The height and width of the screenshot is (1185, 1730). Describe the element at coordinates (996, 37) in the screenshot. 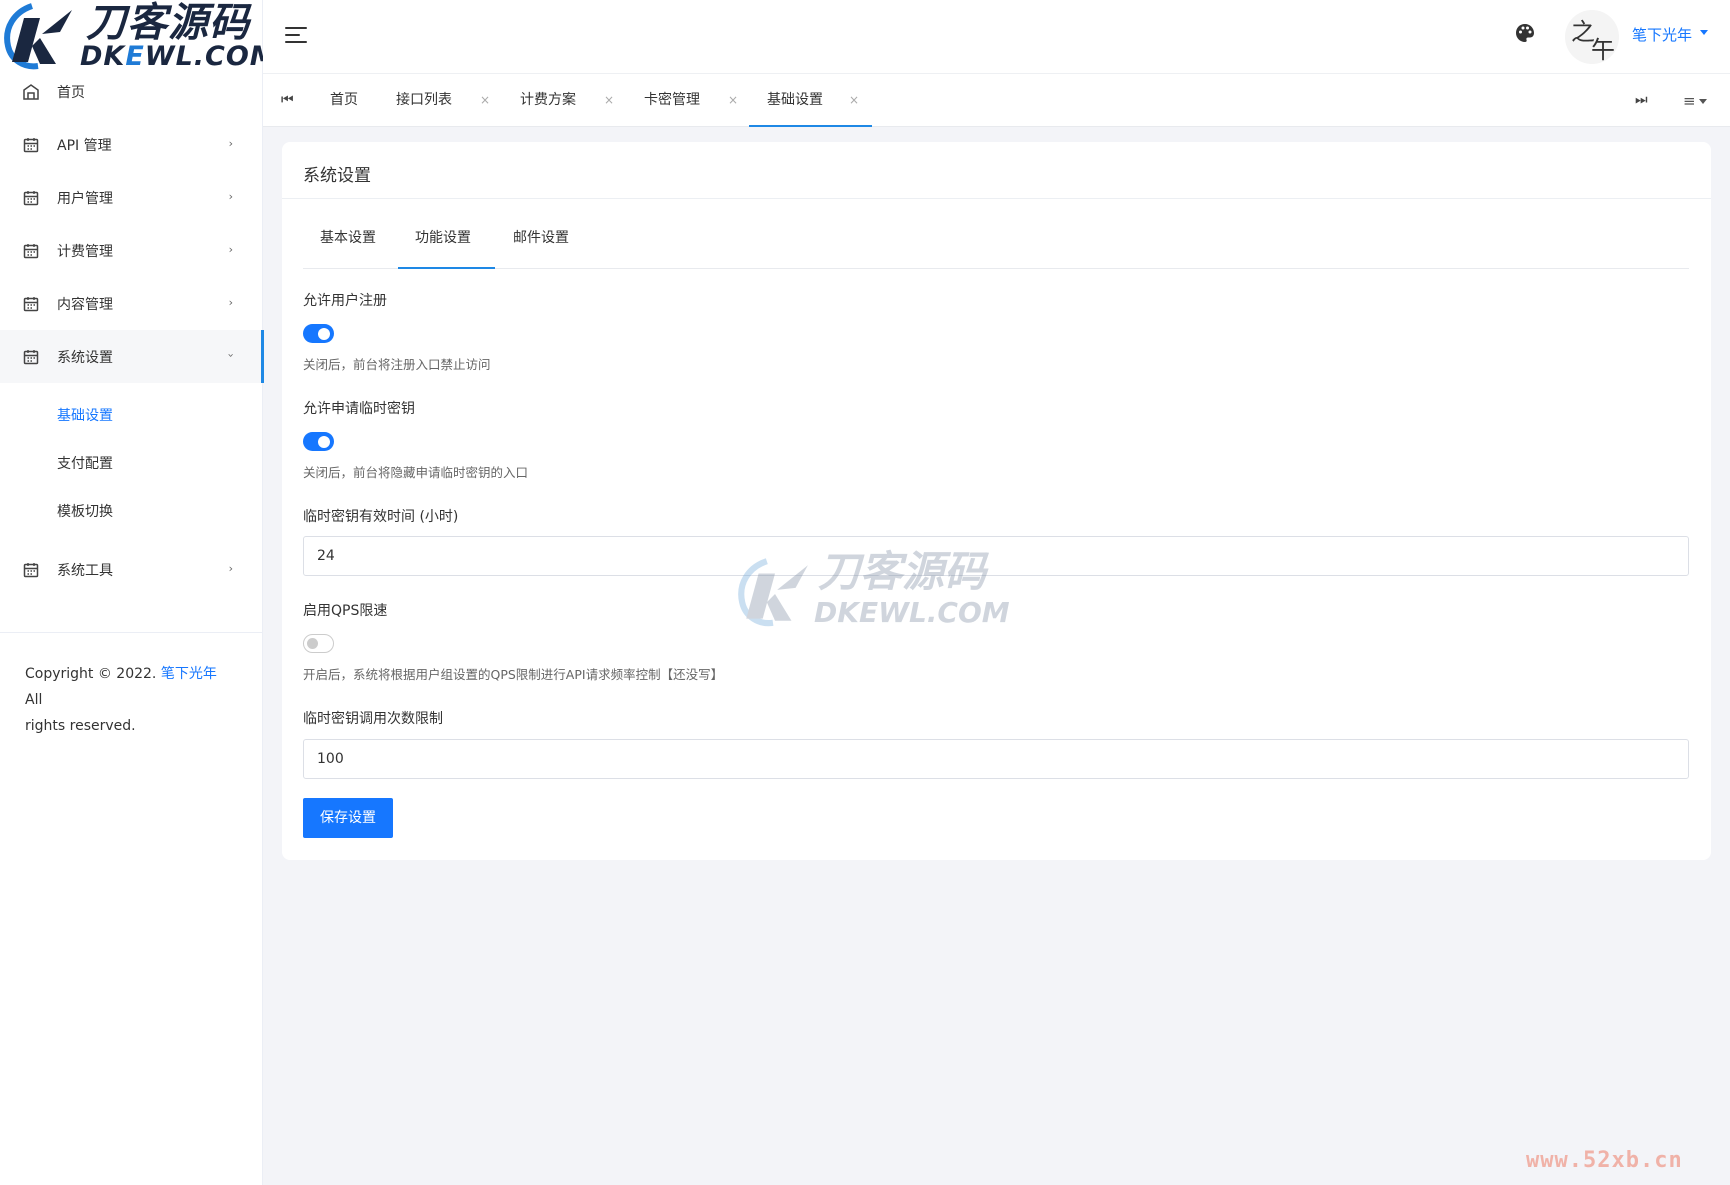

I see `top-header: 之 午 笔下光年` at that location.